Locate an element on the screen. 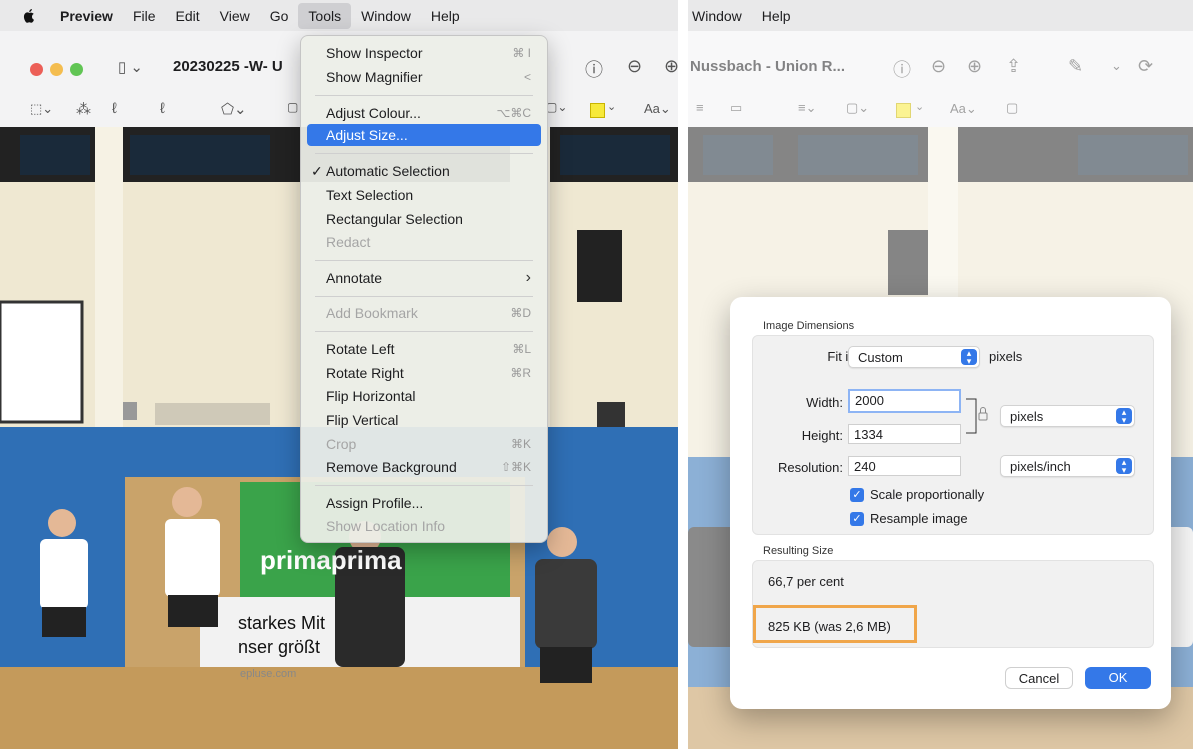  text-box-icon: ▢ is located at coordinates (292, 107).